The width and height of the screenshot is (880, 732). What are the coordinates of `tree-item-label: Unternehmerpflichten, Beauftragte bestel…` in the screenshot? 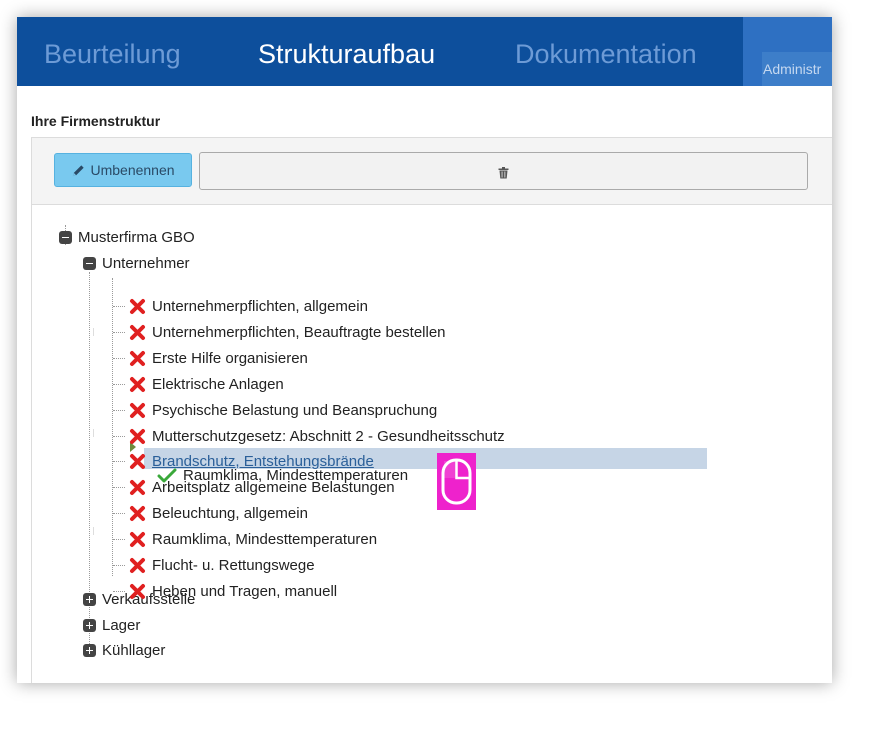 It's located at (299, 332).